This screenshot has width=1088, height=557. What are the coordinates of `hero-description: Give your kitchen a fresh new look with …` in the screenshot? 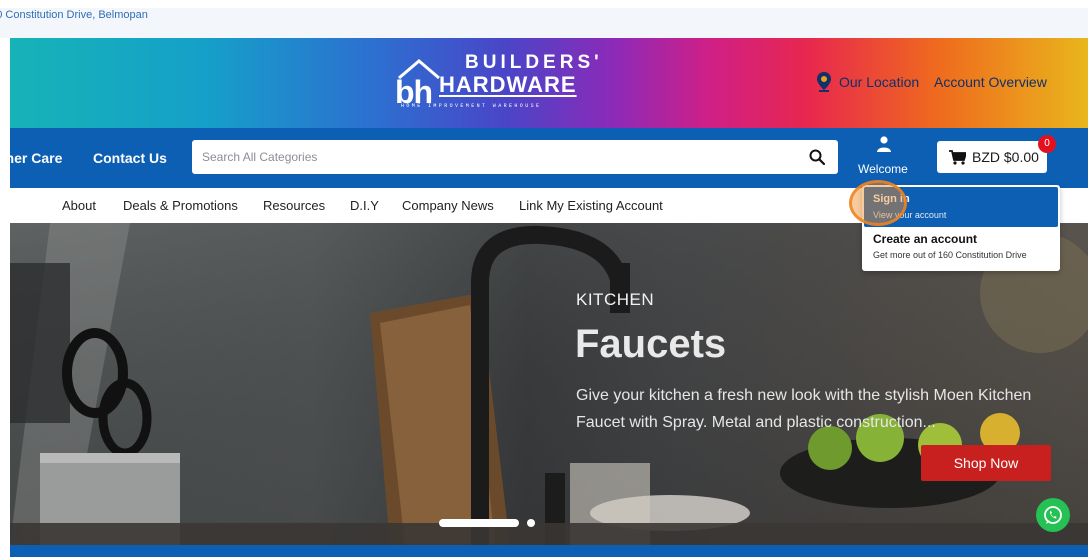 It's located at (804, 409).